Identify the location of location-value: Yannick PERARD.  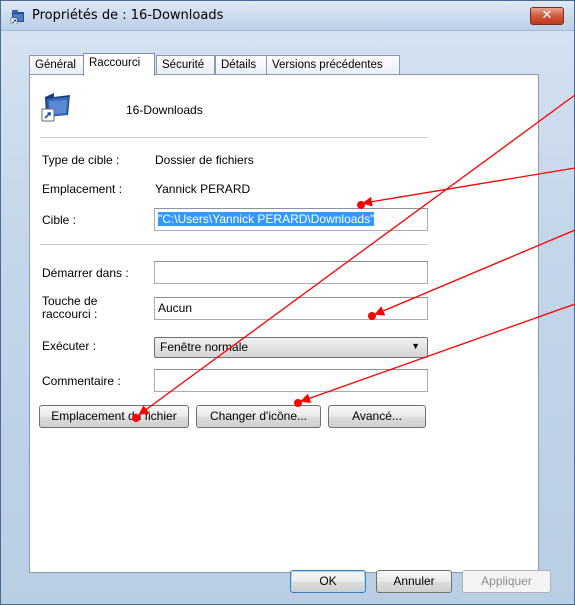
(203, 189).